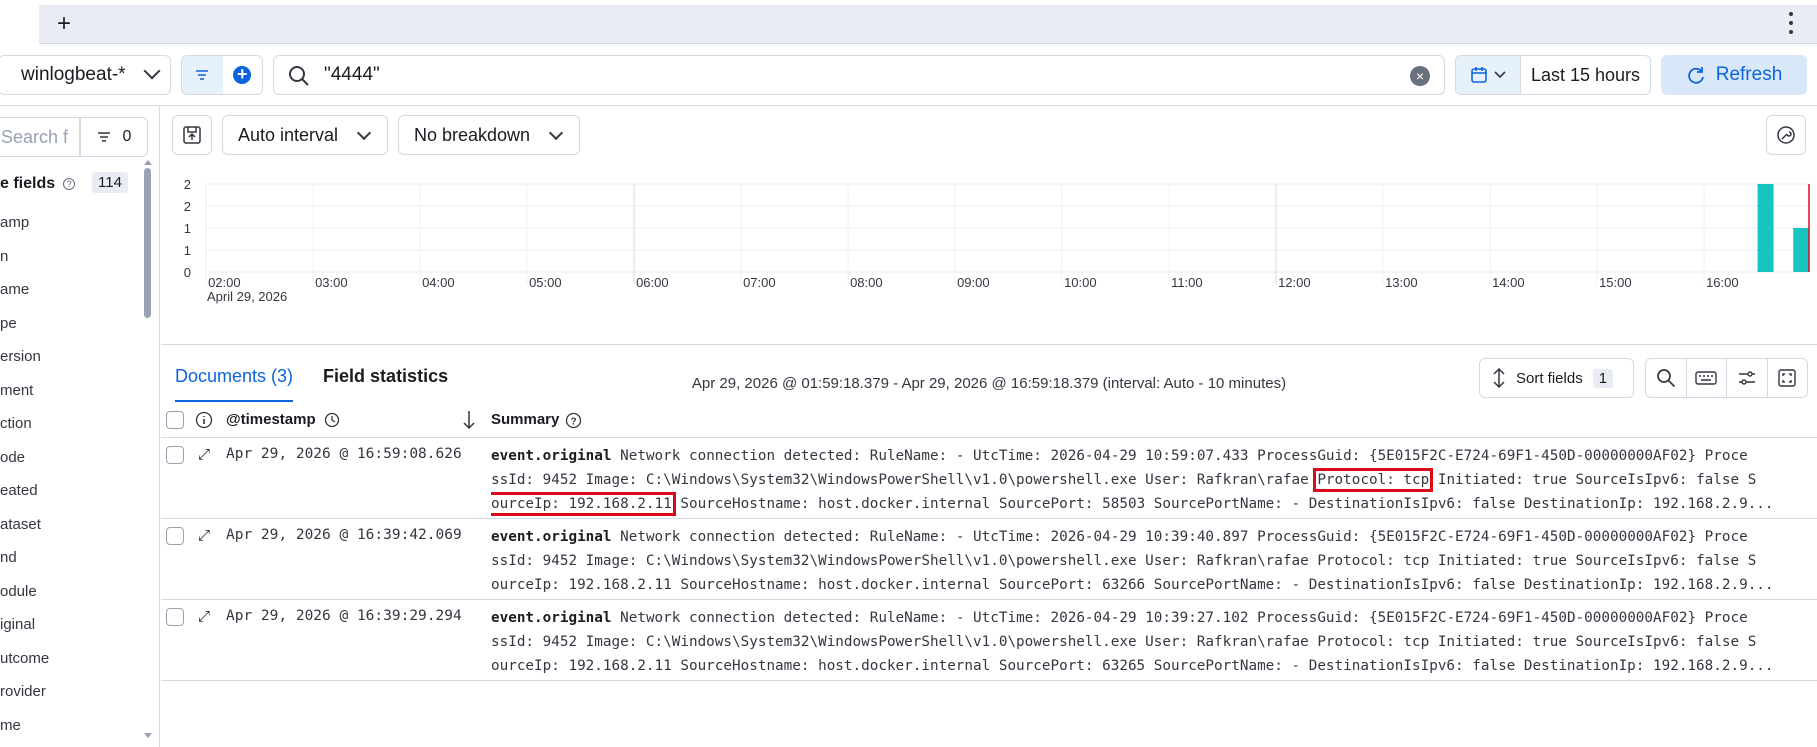 Image resolution: width=1817 pixels, height=747 pixels. What do you see at coordinates (75, 458) in the screenshot?
I see `field-list-item: ode` at bounding box center [75, 458].